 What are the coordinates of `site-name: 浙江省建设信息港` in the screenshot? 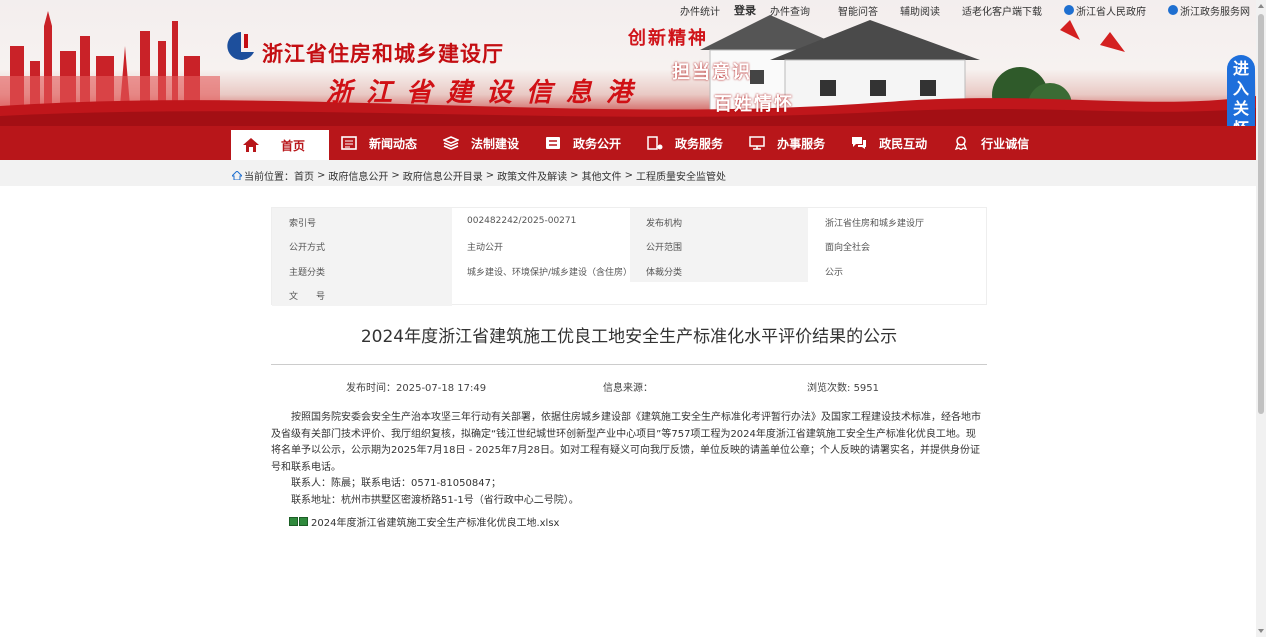 It's located at (486, 93).